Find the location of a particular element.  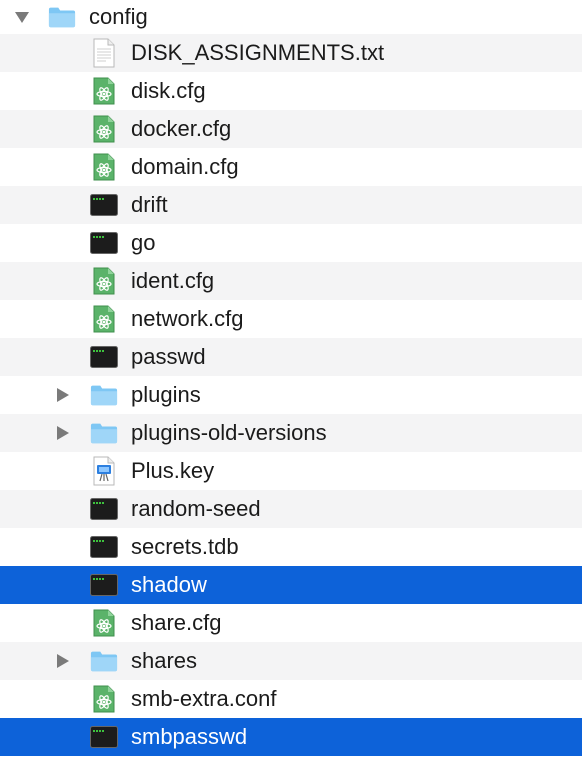

folder-row-shares: shares is located at coordinates (291, 661).